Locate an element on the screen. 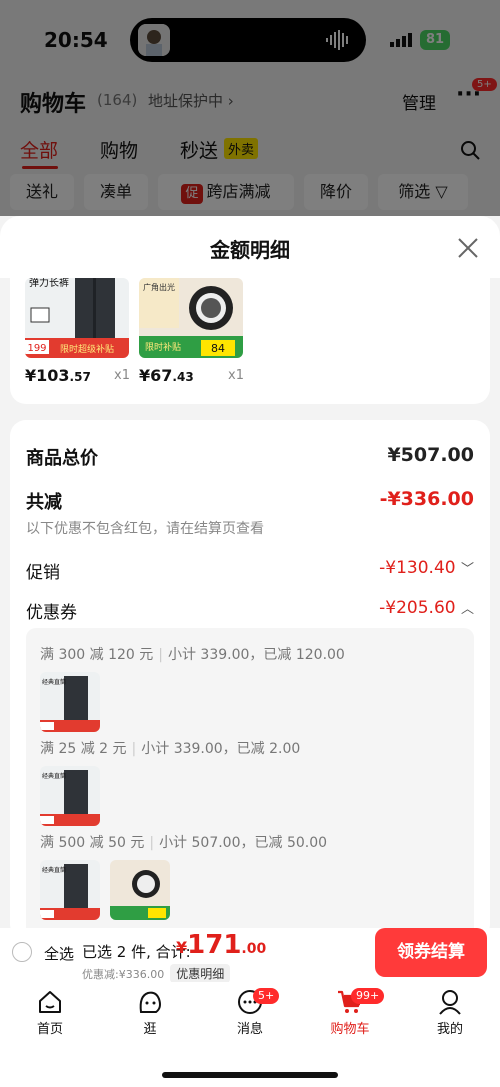  sheet-header: 金额明细 is located at coordinates (250, 247).